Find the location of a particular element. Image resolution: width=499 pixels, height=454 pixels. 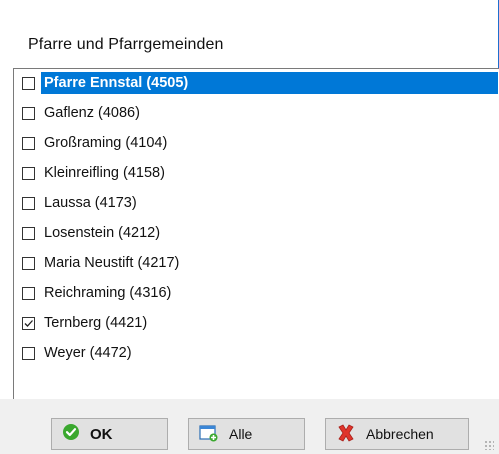

dialog-title: Pfarre und Pfarrgemeinden is located at coordinates (126, 44).